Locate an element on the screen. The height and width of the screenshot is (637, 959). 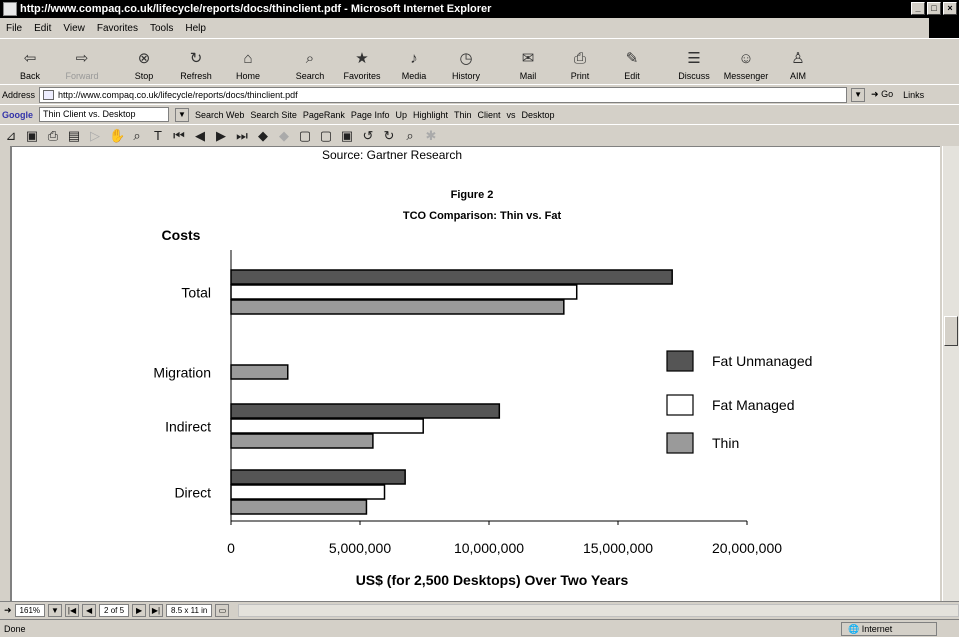
prev-view-icon: ◆ is located at coordinates (263, 136).